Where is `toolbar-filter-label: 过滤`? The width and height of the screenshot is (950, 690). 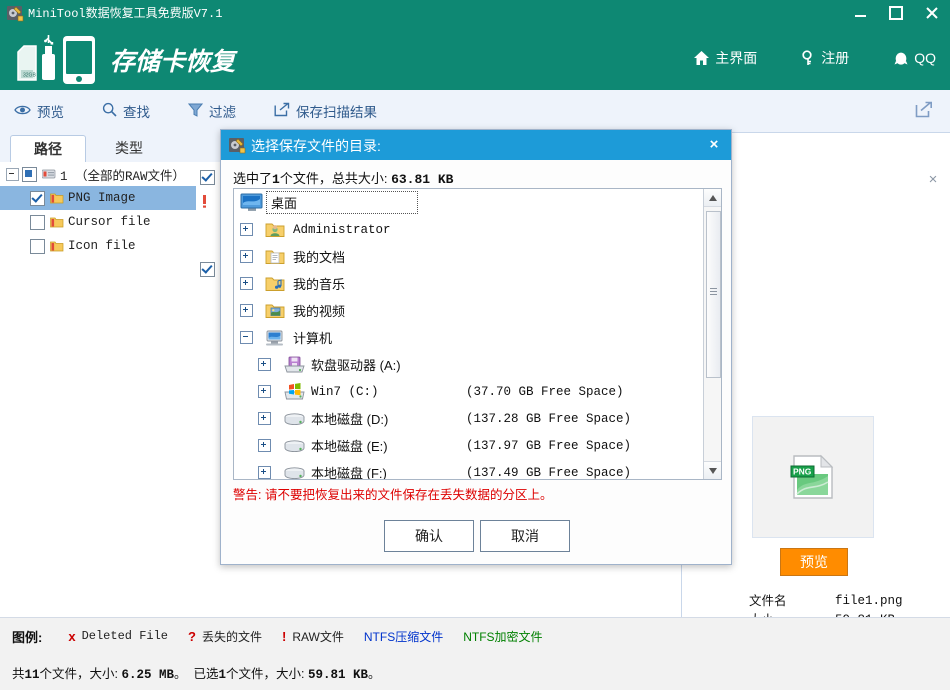
toolbar-filter-label: 过滤 is located at coordinates (222, 112).